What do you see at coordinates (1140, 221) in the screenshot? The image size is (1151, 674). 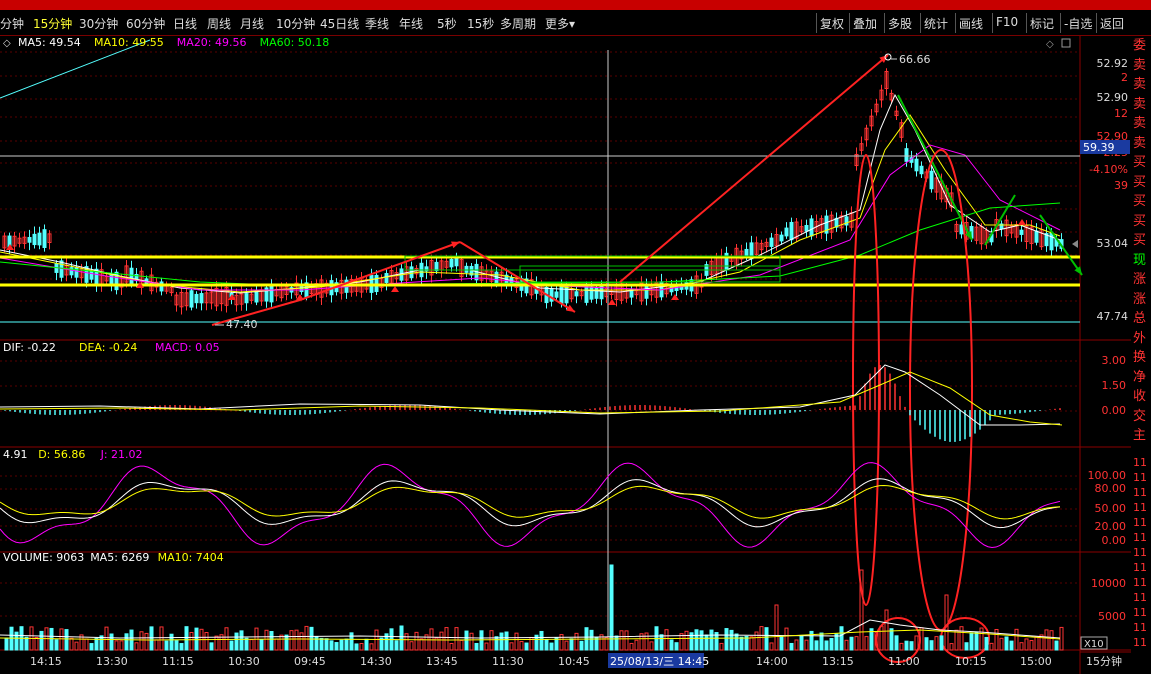 I see `quote-label-9: 买` at bounding box center [1140, 221].